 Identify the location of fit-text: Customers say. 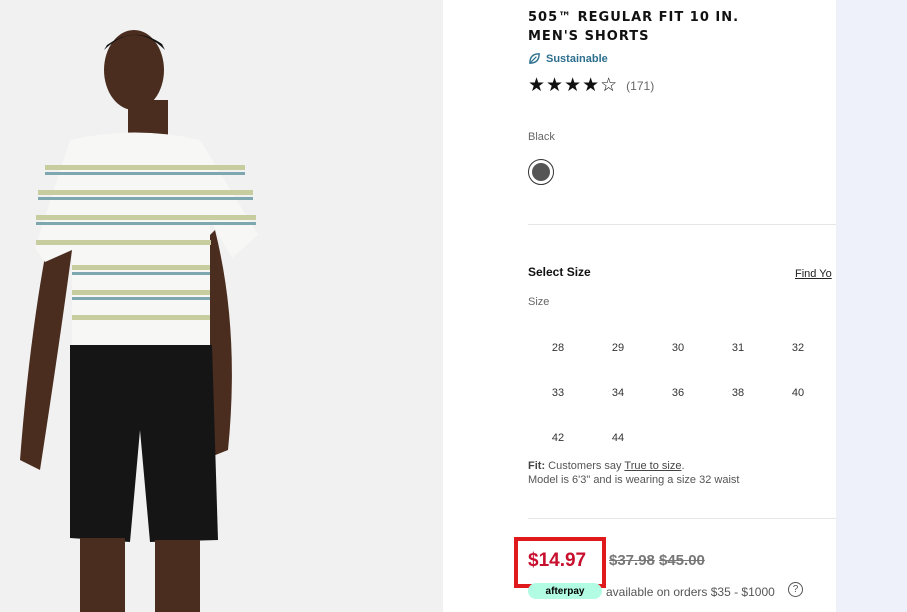
(585, 466).